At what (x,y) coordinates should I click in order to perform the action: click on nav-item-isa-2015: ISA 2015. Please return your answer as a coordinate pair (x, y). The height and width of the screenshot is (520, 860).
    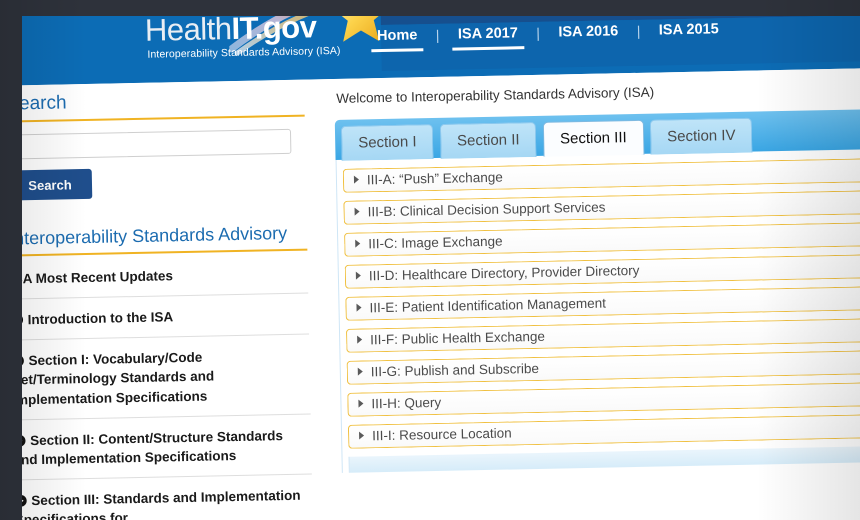
    Looking at the image, I should click on (689, 32).